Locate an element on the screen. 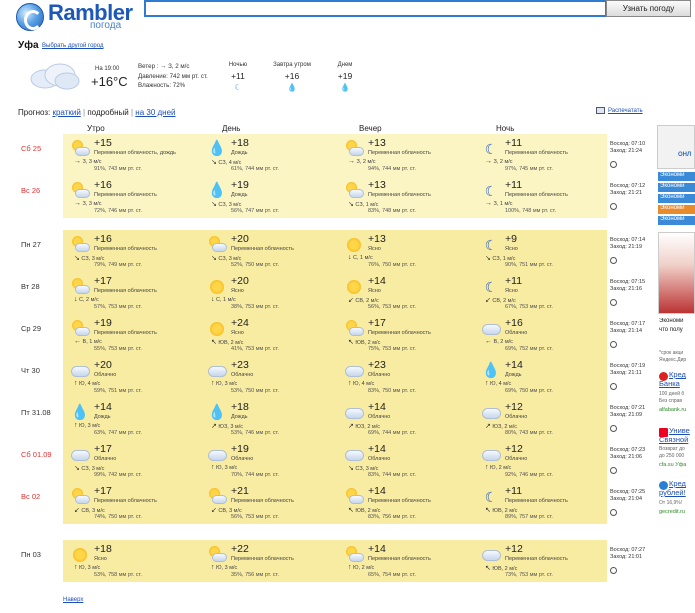  wind-arrow-icon: ← is located at coordinates (77, 341).